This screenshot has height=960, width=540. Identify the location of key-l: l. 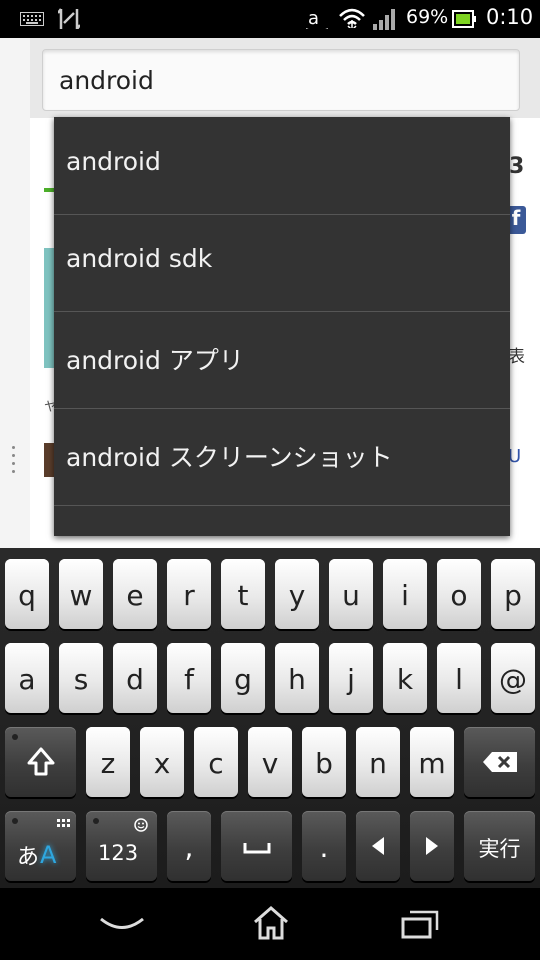
(459, 678).